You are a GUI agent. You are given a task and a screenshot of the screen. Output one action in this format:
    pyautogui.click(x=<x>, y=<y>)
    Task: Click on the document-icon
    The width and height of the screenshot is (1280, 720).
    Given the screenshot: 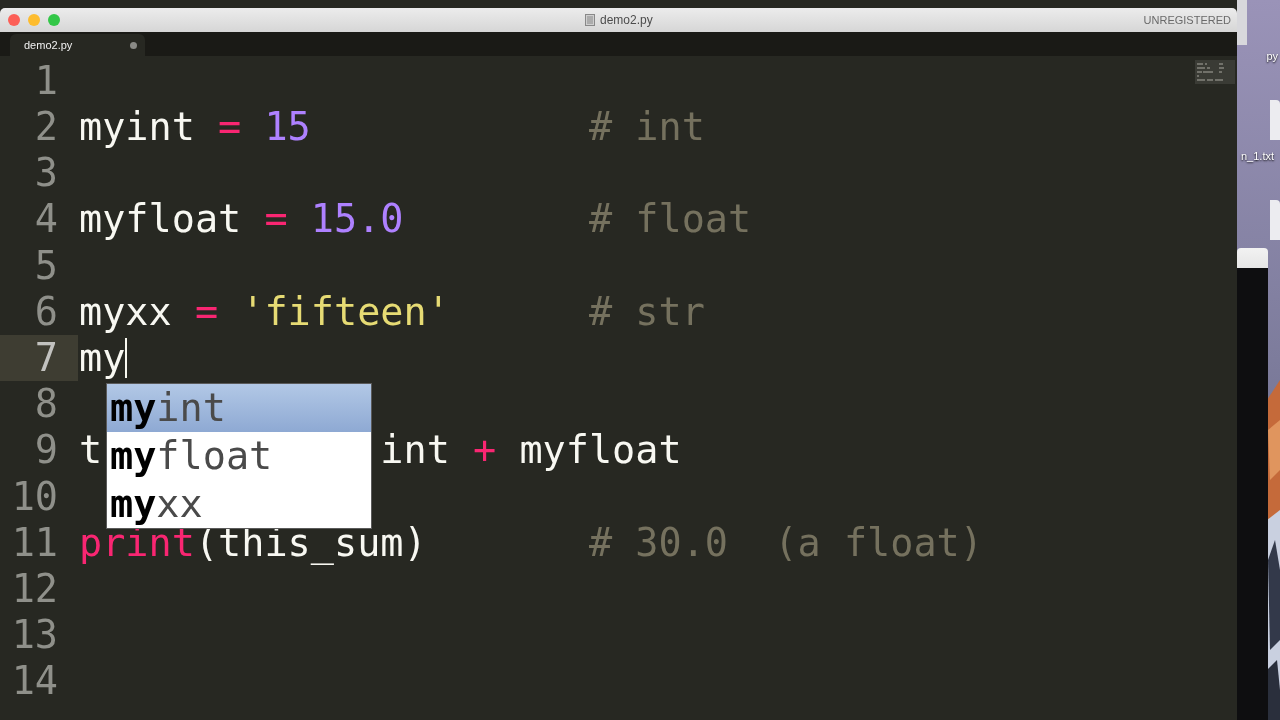 What is the action you would take?
    pyautogui.click(x=590, y=20)
    